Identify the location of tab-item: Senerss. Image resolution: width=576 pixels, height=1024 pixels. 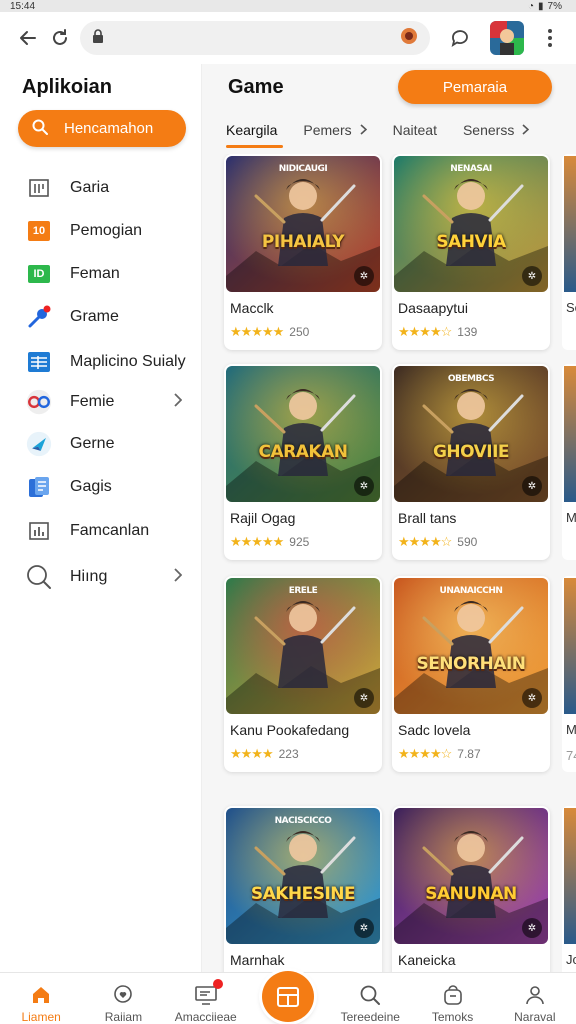
(496, 133).